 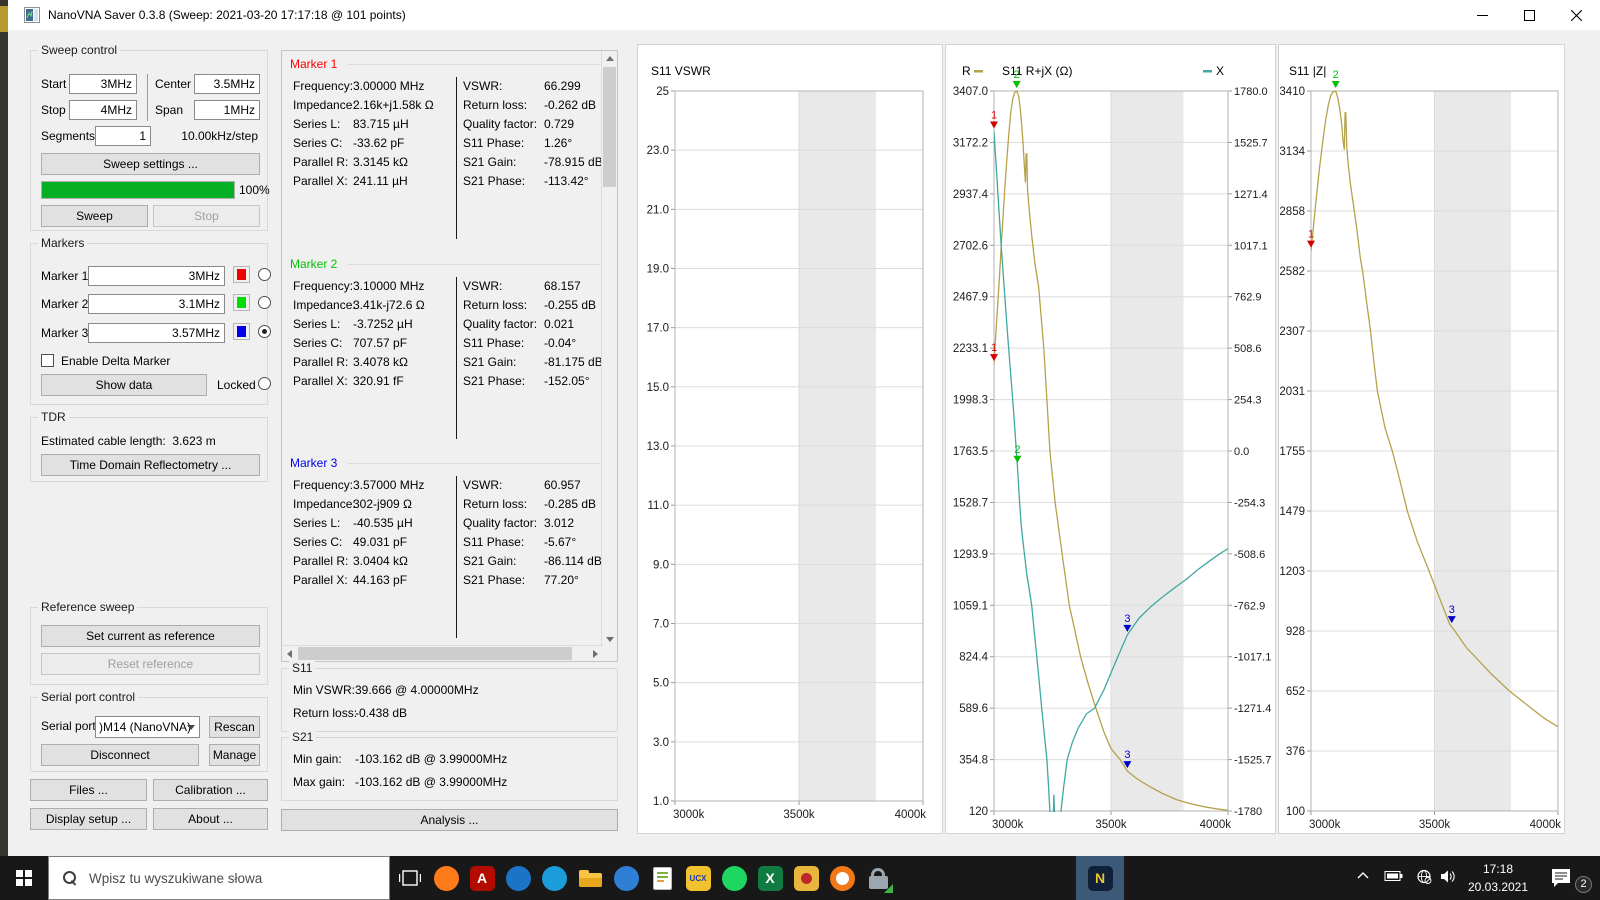 I want to click on marker3-color-button, so click(x=241, y=331).